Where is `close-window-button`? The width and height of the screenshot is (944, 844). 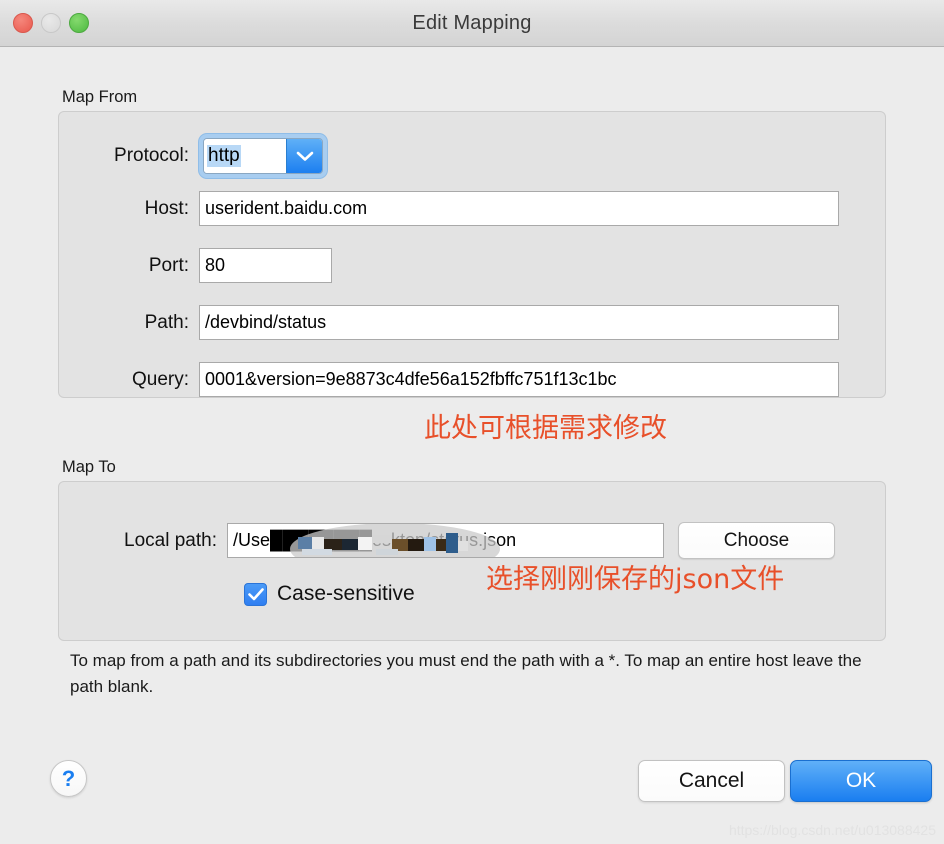
close-window-button is located at coordinates (23, 23).